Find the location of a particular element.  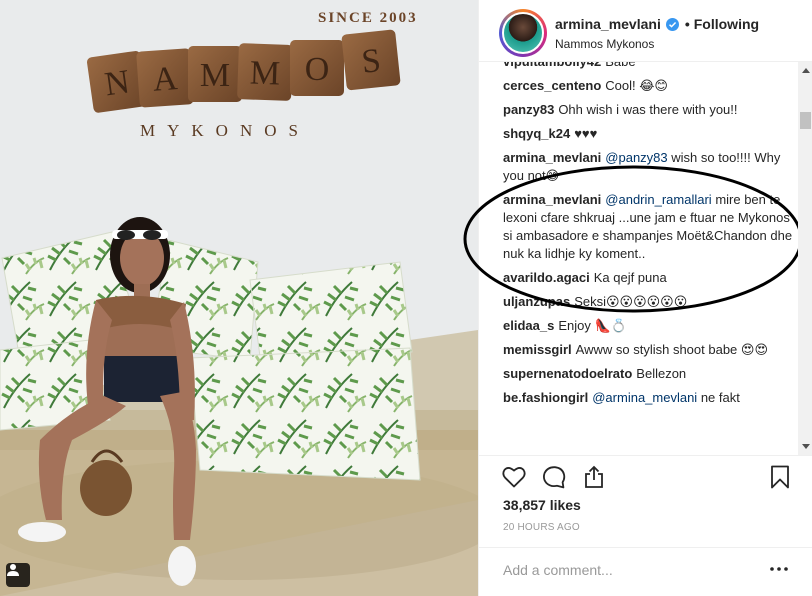

share-icon is located at coordinates (594, 476).